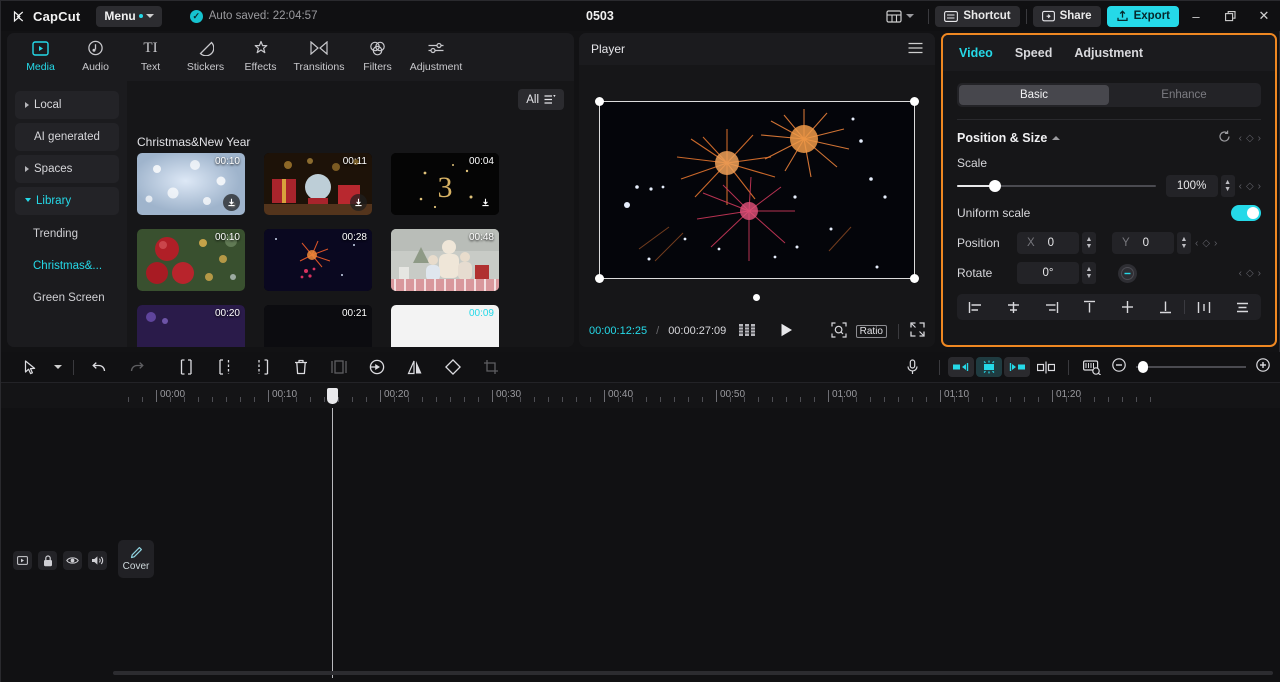 This screenshot has height=682, width=1280. What do you see at coordinates (318, 326) in the screenshot?
I see `media-thumb-dark: 00:21` at bounding box center [318, 326].